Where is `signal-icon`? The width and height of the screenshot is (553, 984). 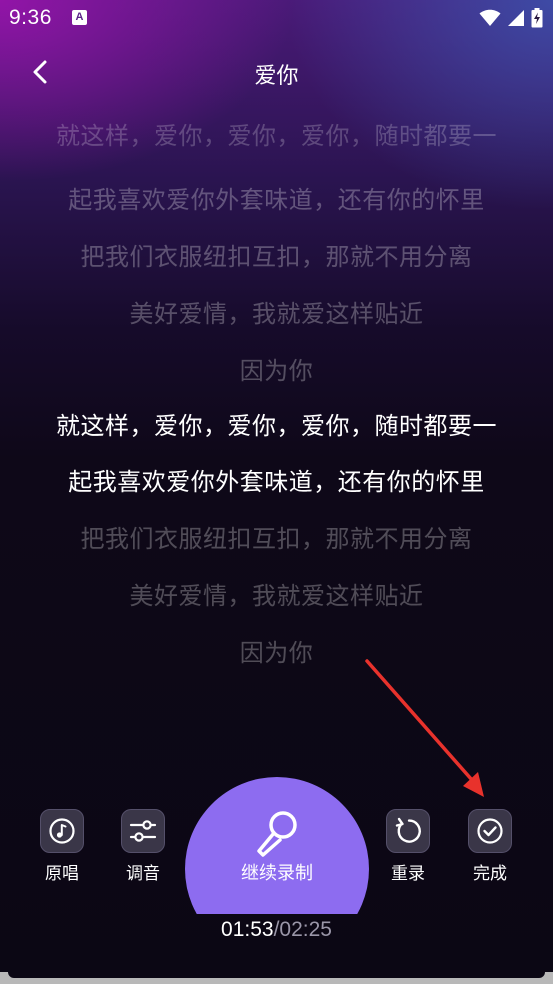 signal-icon is located at coordinates (516, 18).